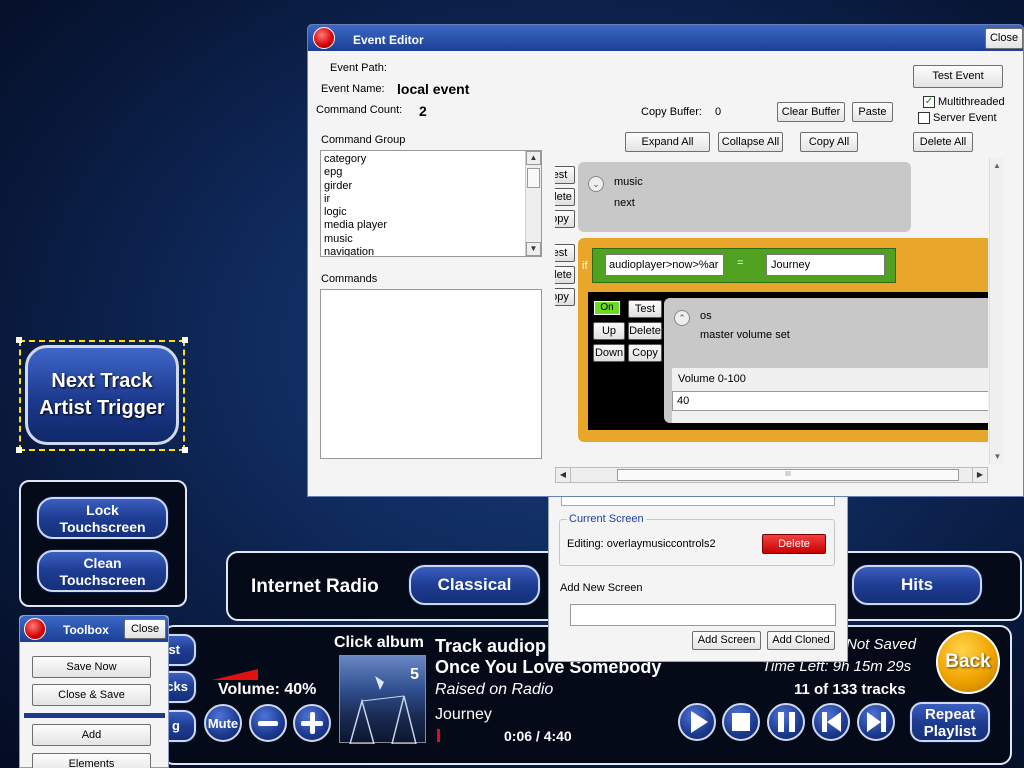  What do you see at coordinates (997, 456) in the screenshot?
I see `vscroll-down-icon: ▼` at bounding box center [997, 456].